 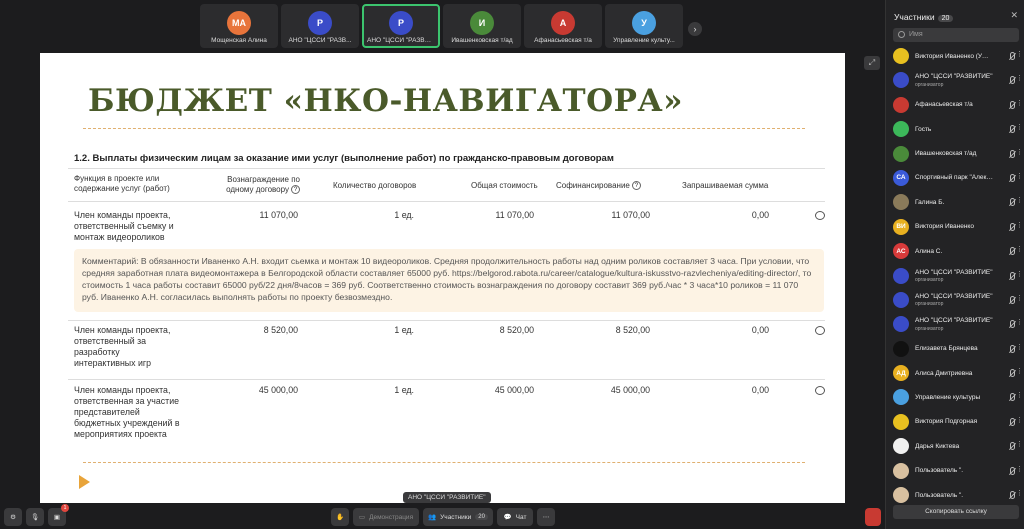 I want to click on avatar: АС, so click(x=901, y=251).